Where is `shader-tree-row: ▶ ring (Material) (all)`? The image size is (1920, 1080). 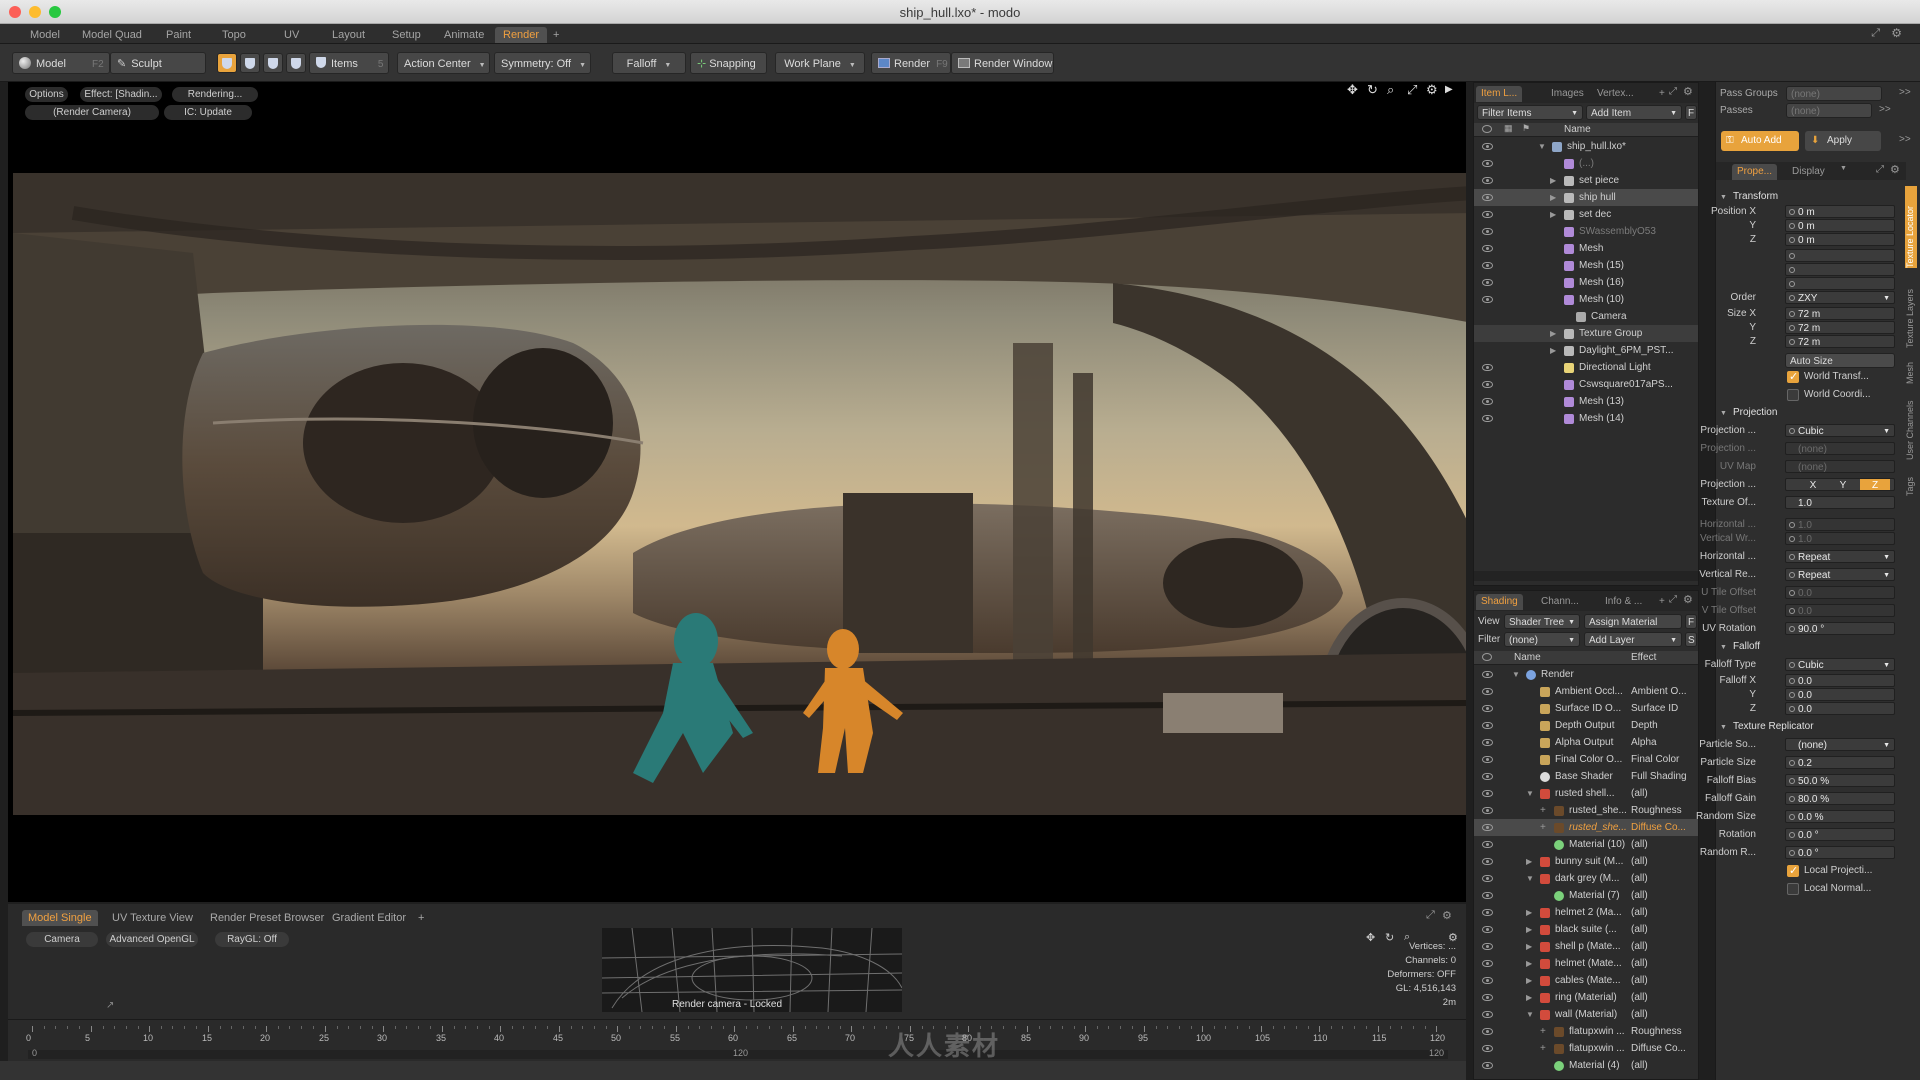 shader-tree-row: ▶ ring (Material) (all) is located at coordinates (1586, 997).